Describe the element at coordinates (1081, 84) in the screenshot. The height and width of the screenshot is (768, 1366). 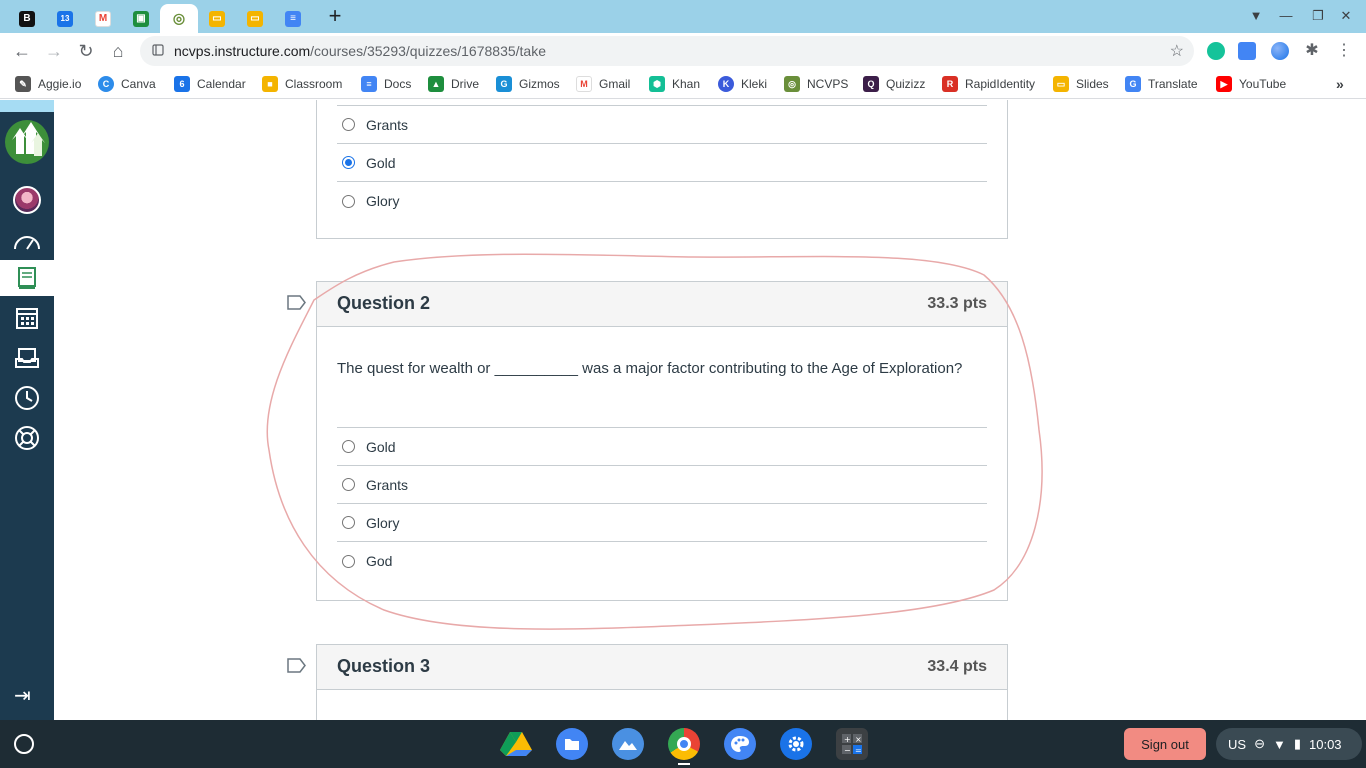
I see `bookmark-slides: ▭ Slides` at that location.